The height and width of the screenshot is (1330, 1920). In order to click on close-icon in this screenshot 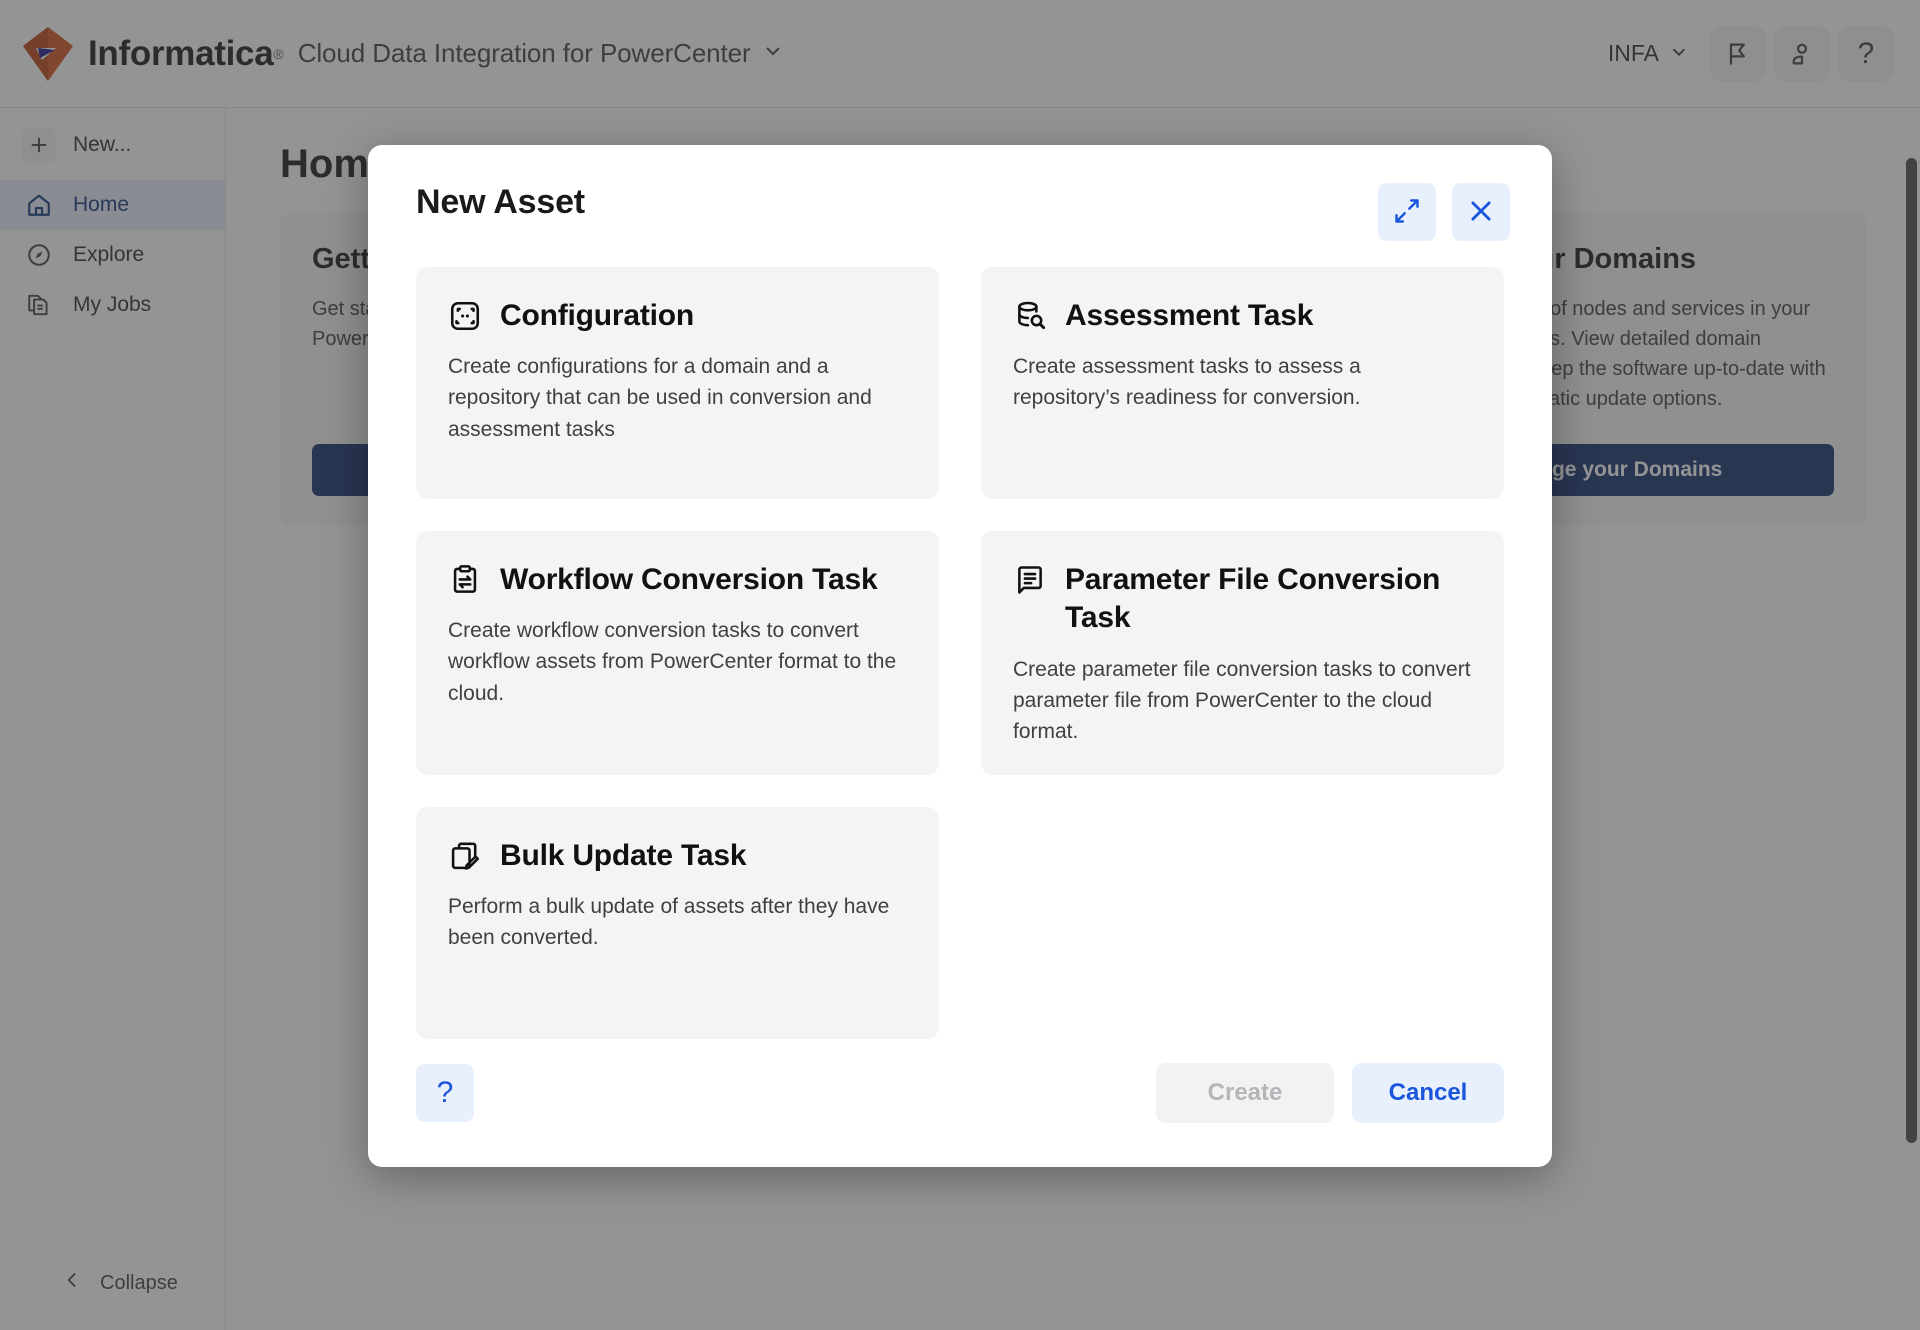, I will do `click(1481, 212)`.